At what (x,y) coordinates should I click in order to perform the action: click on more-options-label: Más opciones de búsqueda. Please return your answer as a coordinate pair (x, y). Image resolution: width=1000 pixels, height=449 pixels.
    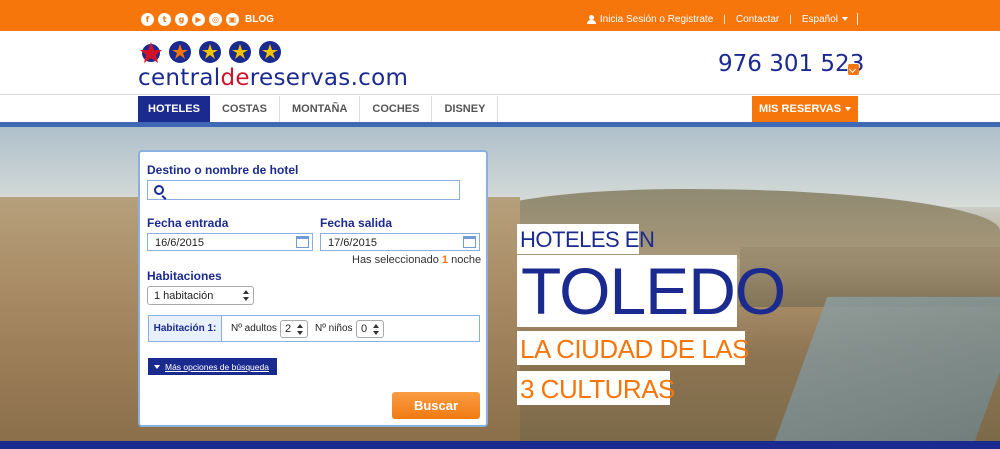
    Looking at the image, I should click on (217, 366).